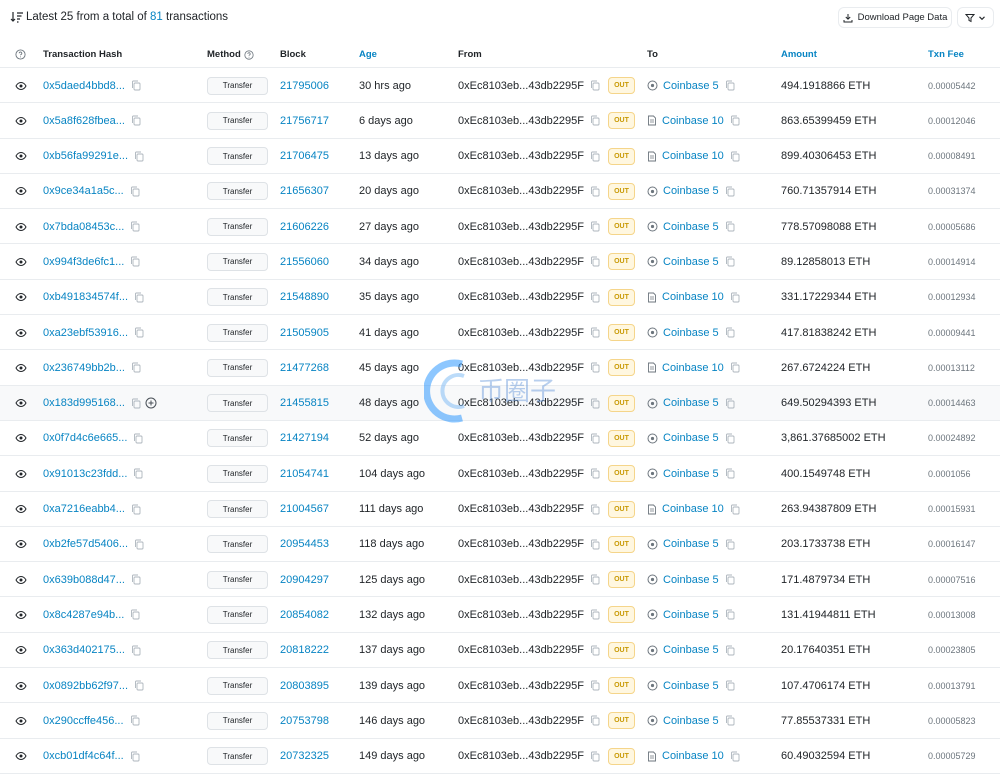  I want to click on add-note-icon, so click(151, 403).